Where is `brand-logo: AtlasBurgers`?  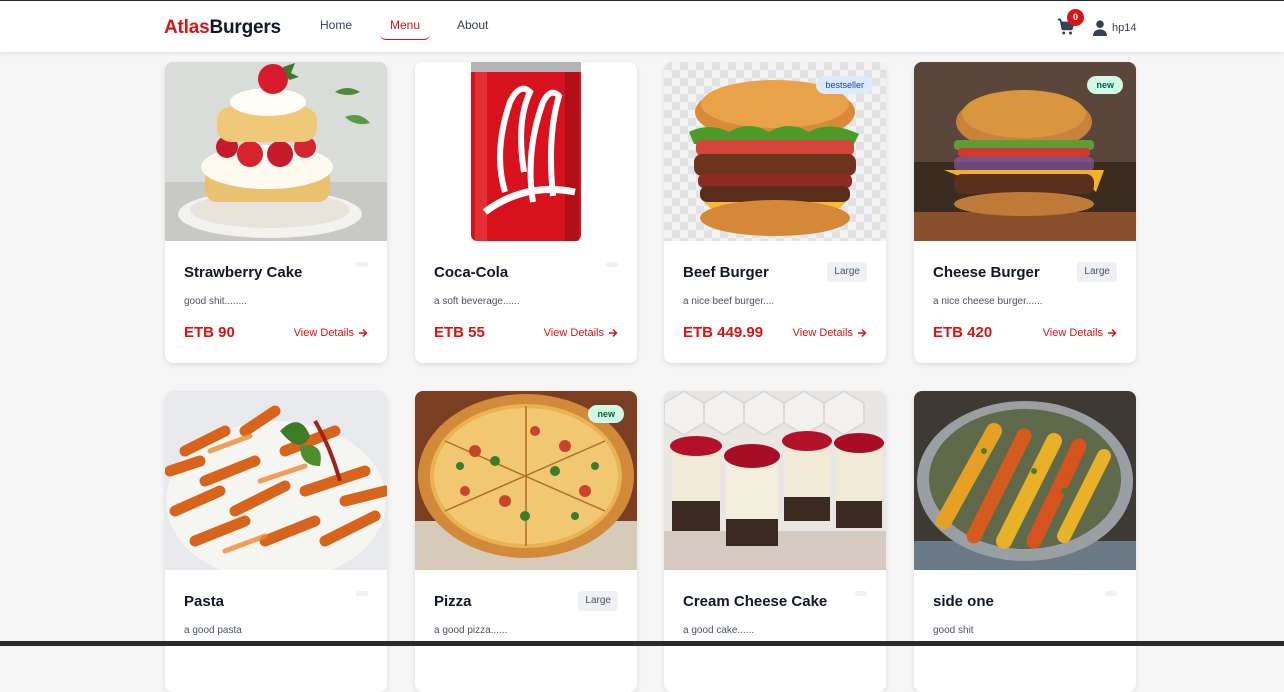 brand-logo: AtlasBurgers is located at coordinates (222, 28).